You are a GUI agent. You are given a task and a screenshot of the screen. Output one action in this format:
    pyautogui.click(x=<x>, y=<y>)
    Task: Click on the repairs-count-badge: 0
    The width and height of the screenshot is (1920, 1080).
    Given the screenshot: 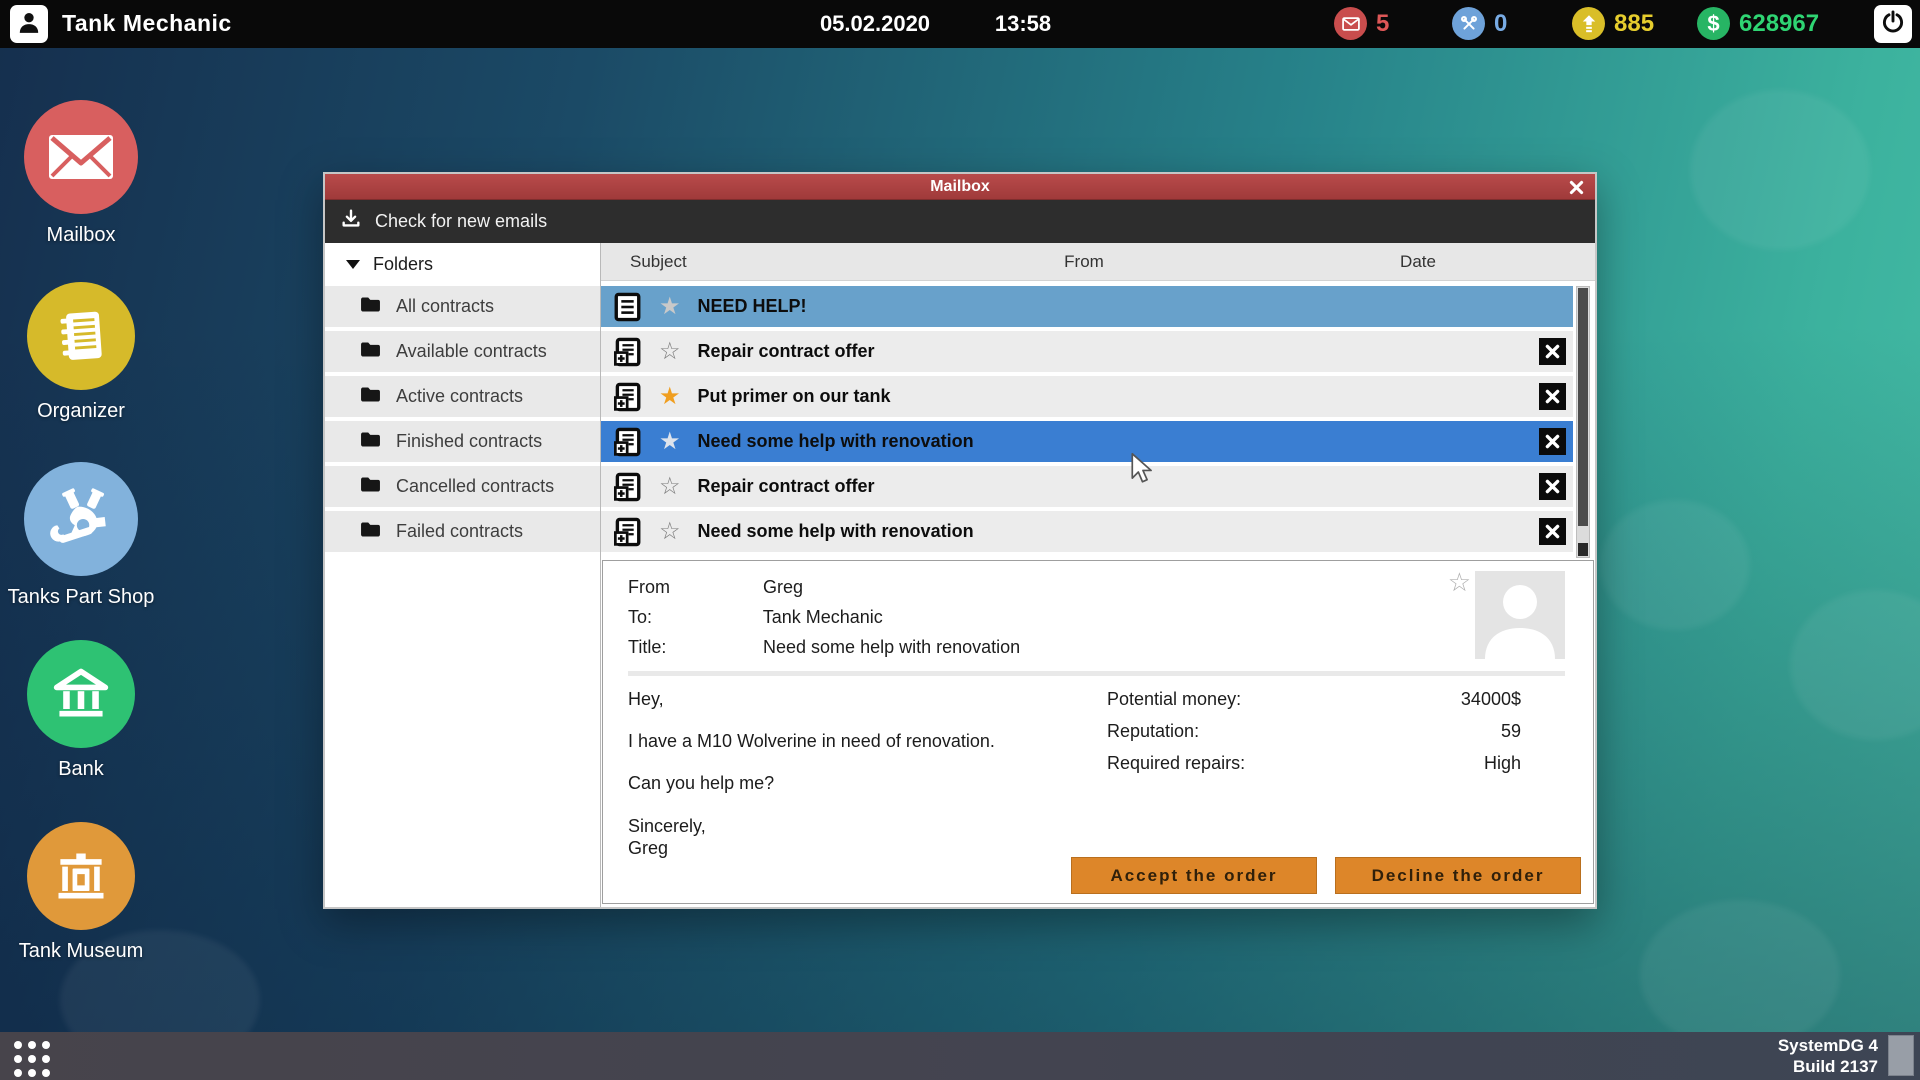 What is the action you would take?
    pyautogui.click(x=1479, y=23)
    